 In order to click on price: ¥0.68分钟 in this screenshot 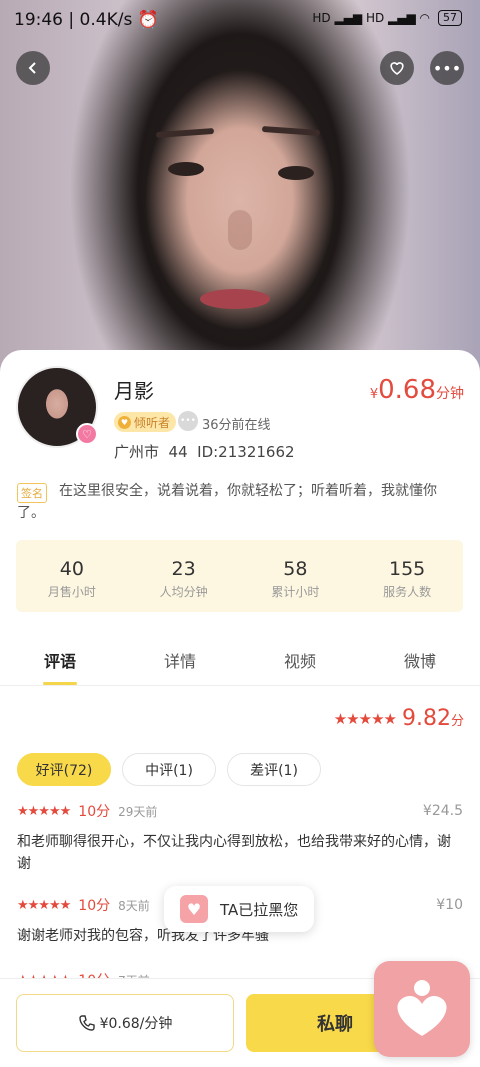, I will do `click(416, 390)`.